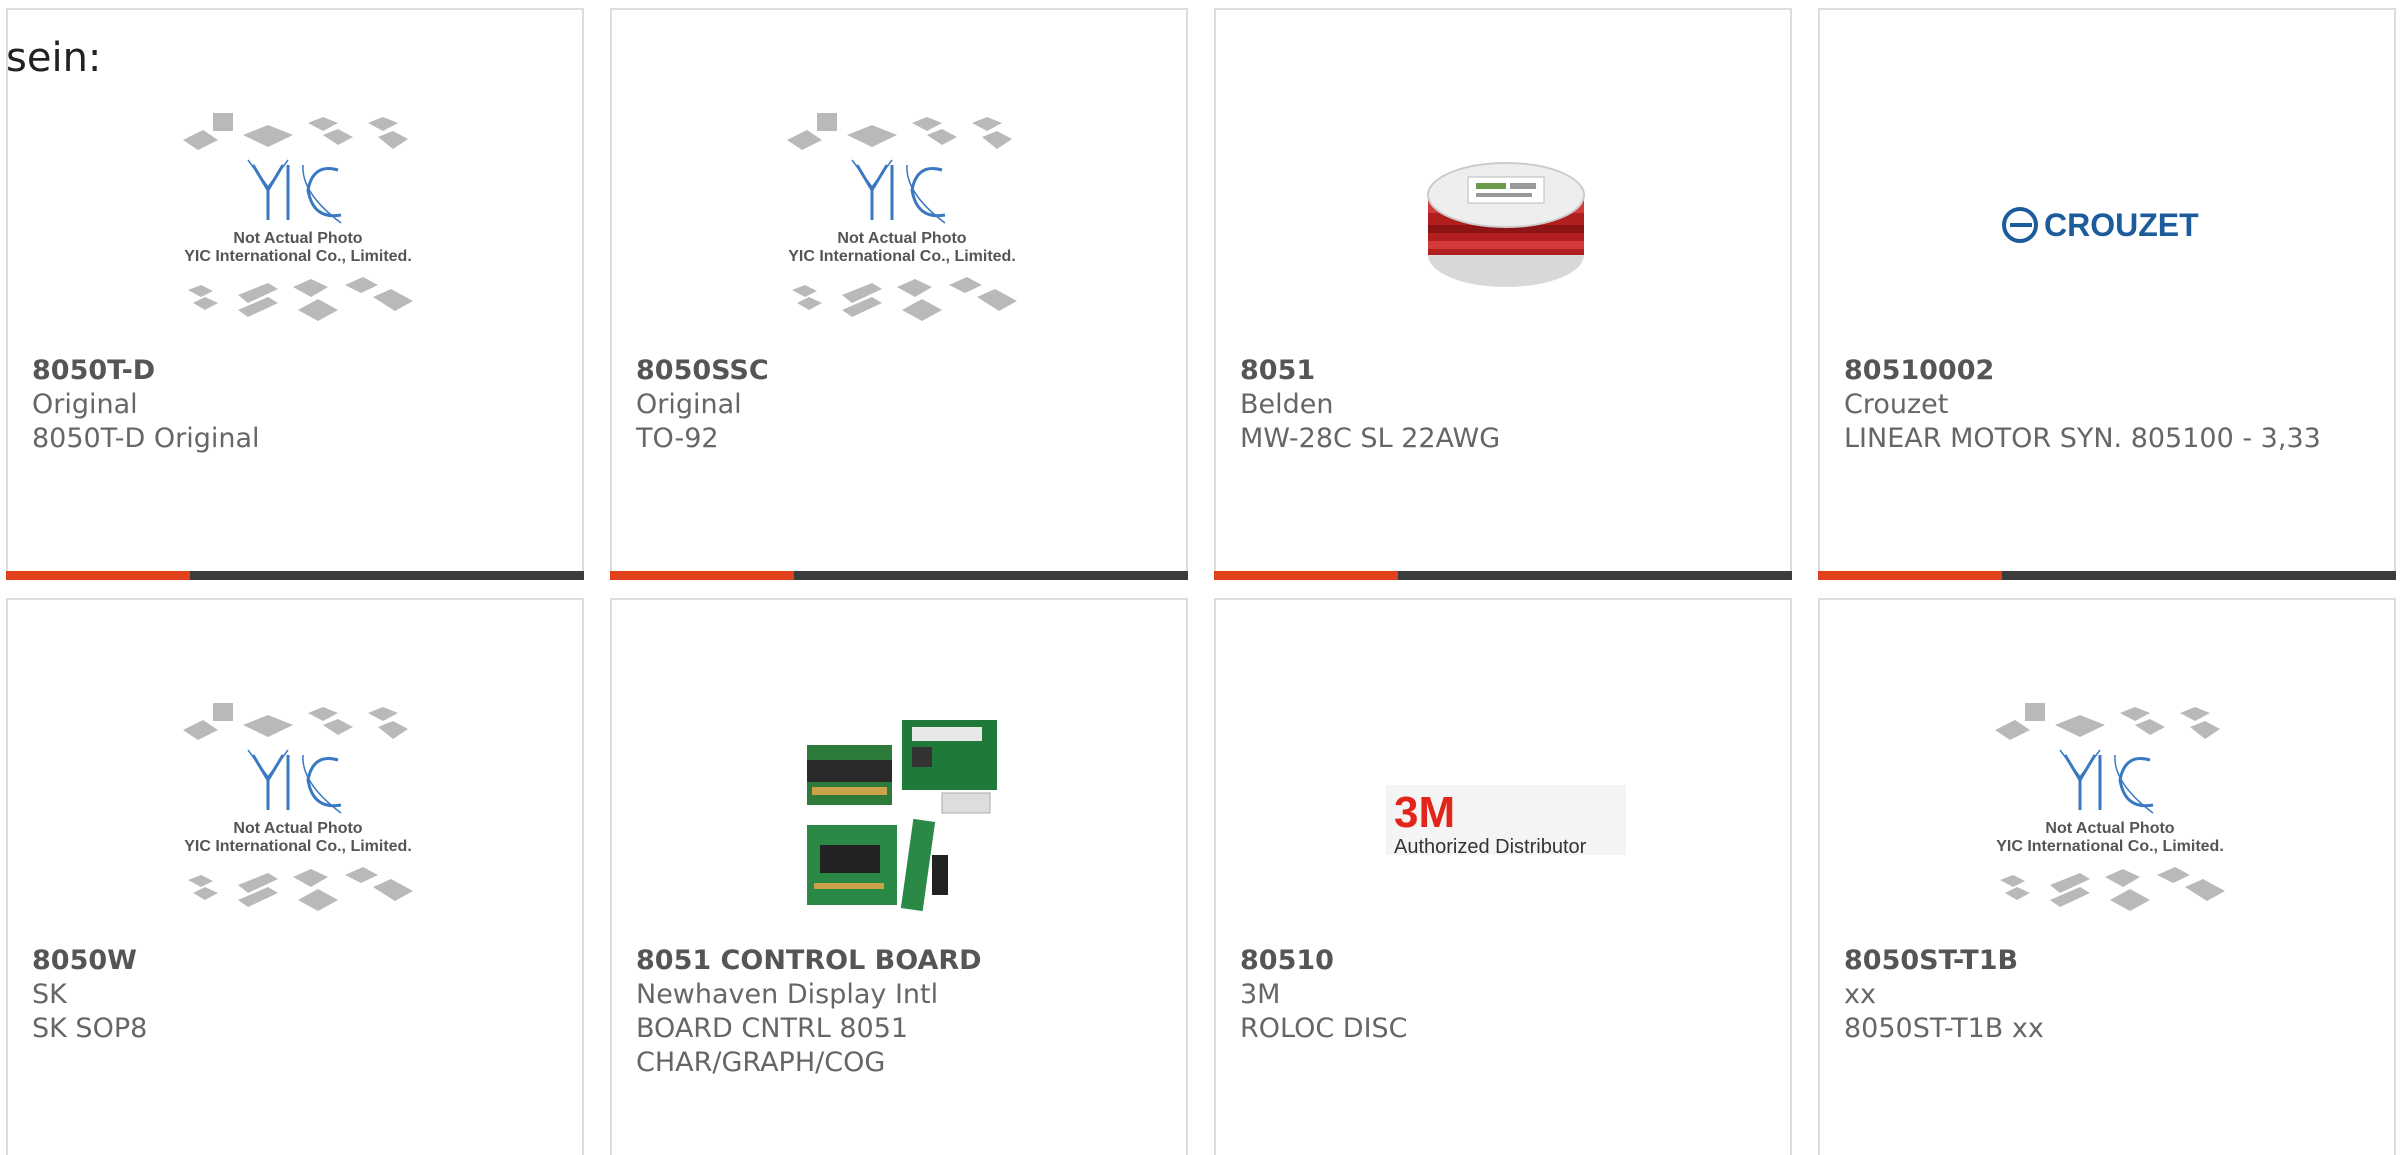  I want to click on description-label: ROLOC DISC, so click(1324, 1028).